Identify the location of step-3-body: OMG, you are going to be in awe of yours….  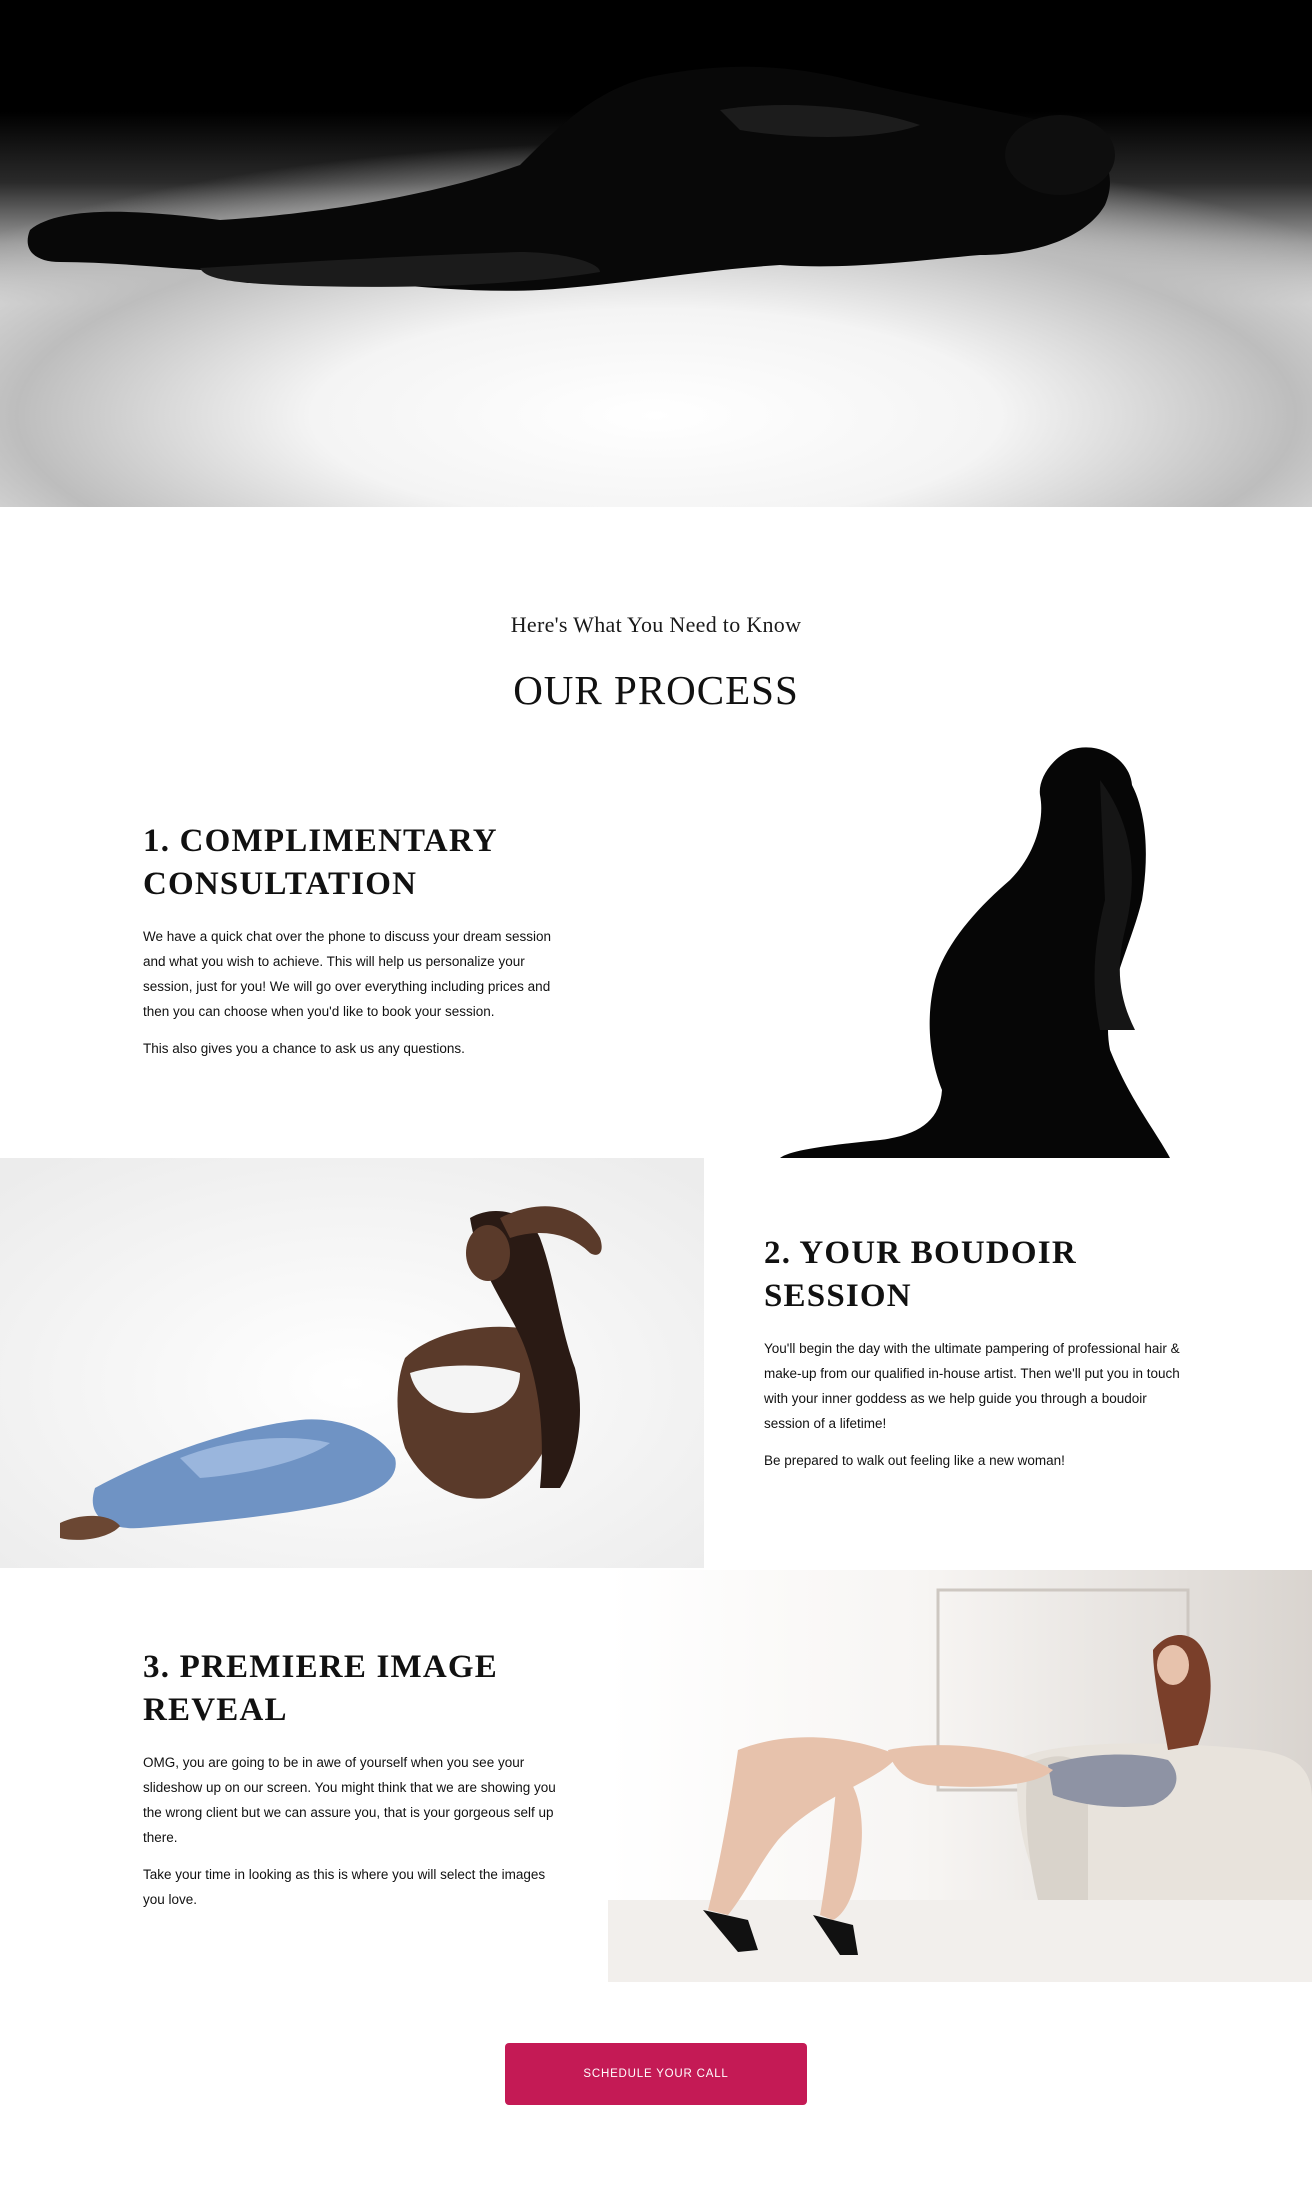
(353, 1831).